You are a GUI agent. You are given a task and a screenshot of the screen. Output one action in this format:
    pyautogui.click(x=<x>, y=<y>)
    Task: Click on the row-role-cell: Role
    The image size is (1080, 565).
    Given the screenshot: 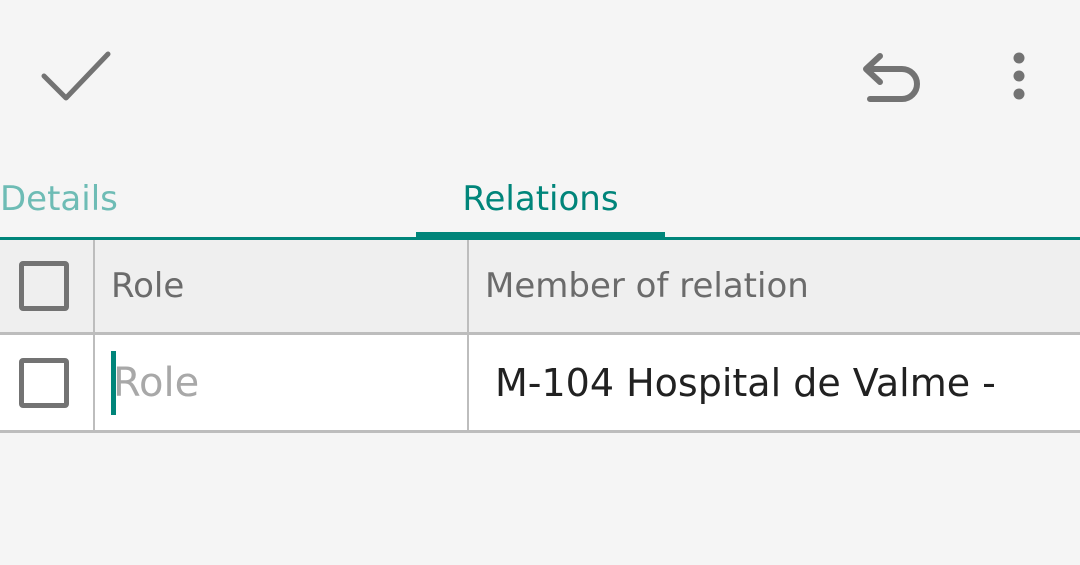 What is the action you would take?
    pyautogui.click(x=282, y=382)
    